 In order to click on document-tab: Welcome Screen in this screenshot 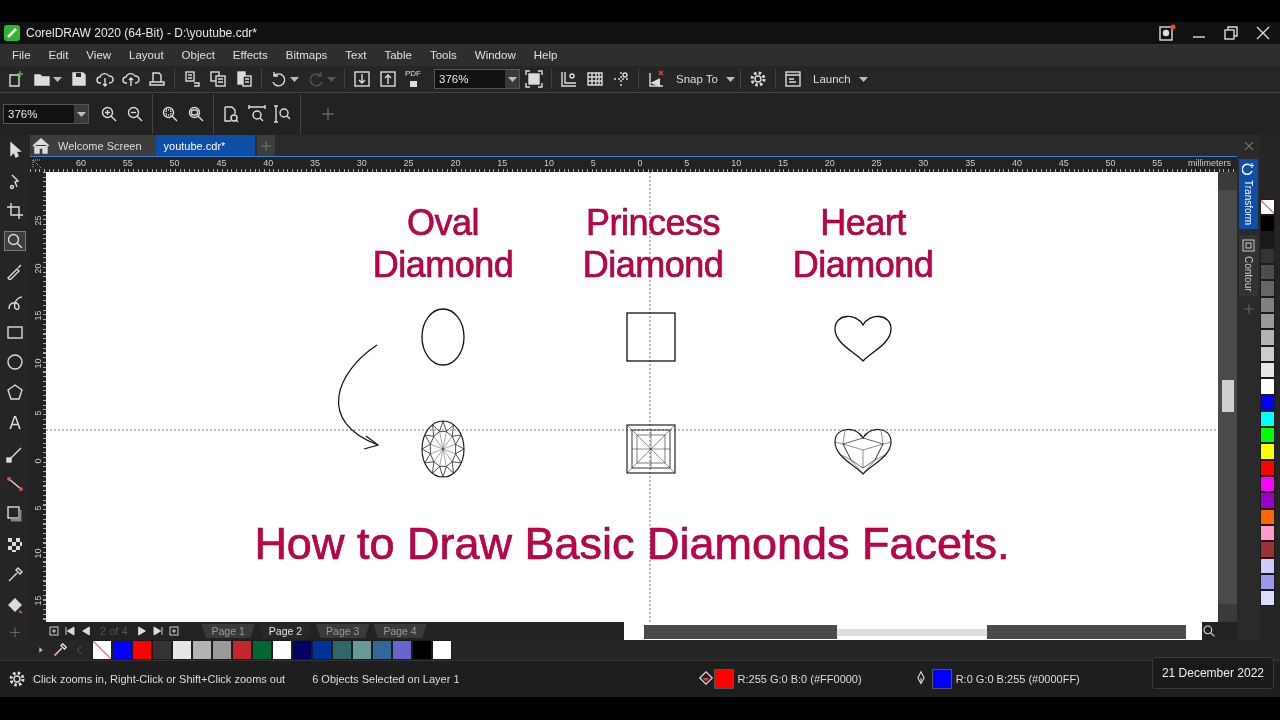, I will do `click(93, 145)`.